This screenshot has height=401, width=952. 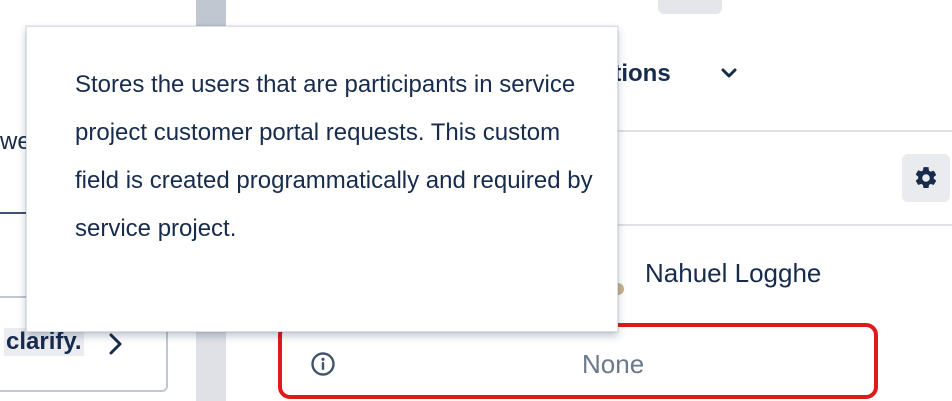 I want to click on settings-button, so click(x=926, y=178).